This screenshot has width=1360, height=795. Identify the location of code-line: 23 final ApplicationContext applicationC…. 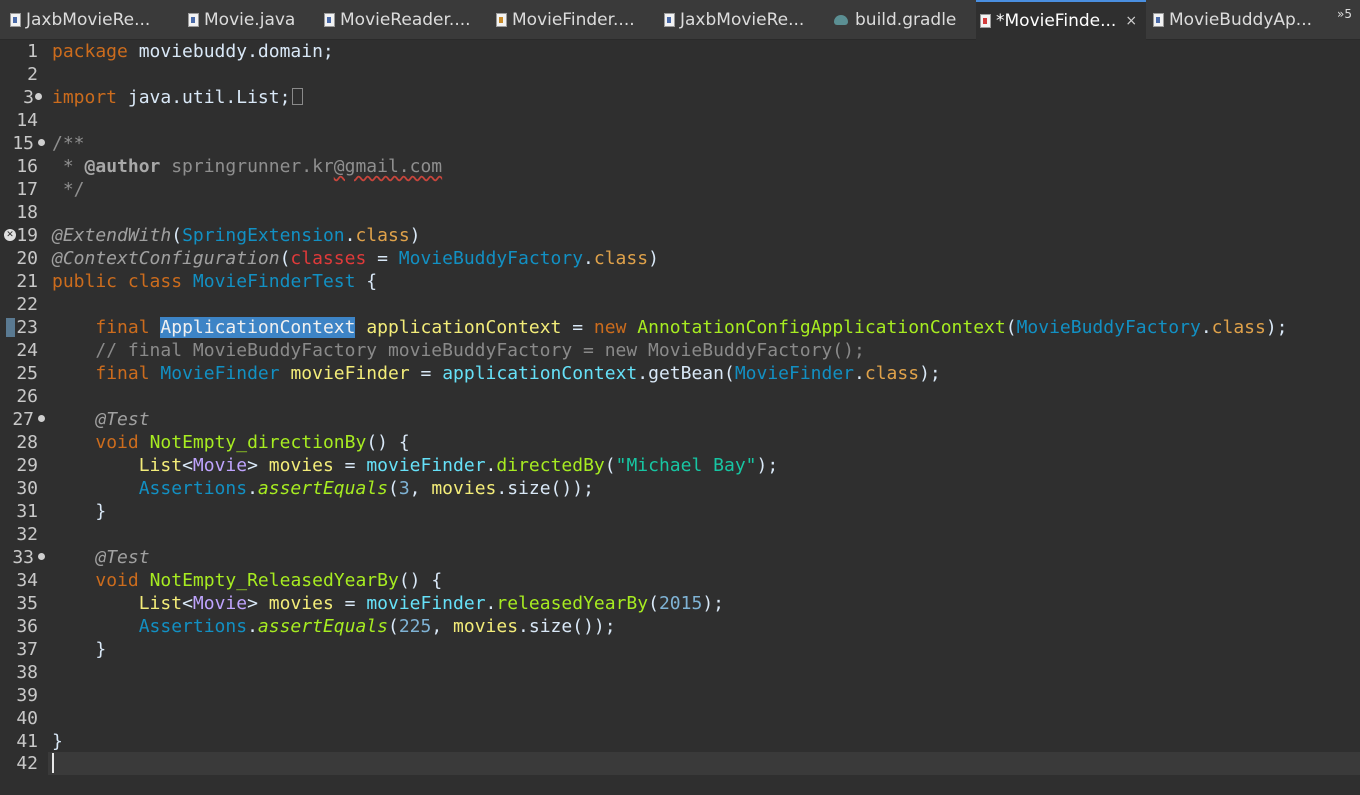
(680, 327).